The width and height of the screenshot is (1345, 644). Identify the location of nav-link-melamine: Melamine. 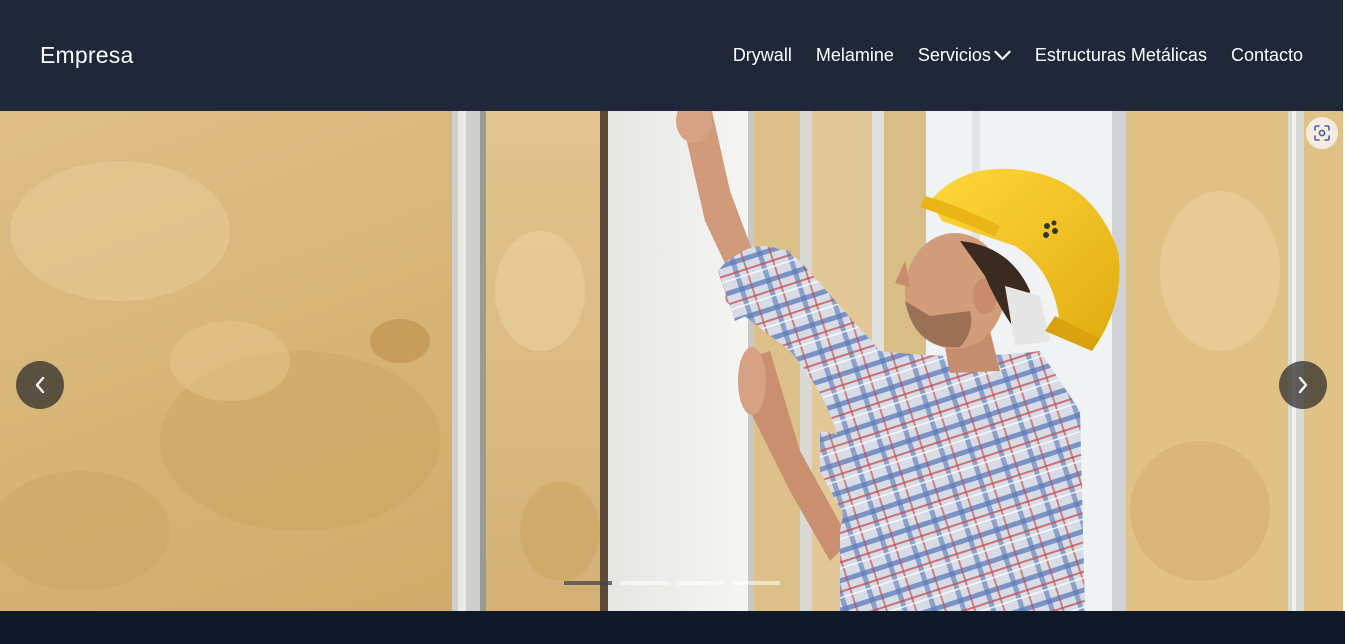
(855, 55).